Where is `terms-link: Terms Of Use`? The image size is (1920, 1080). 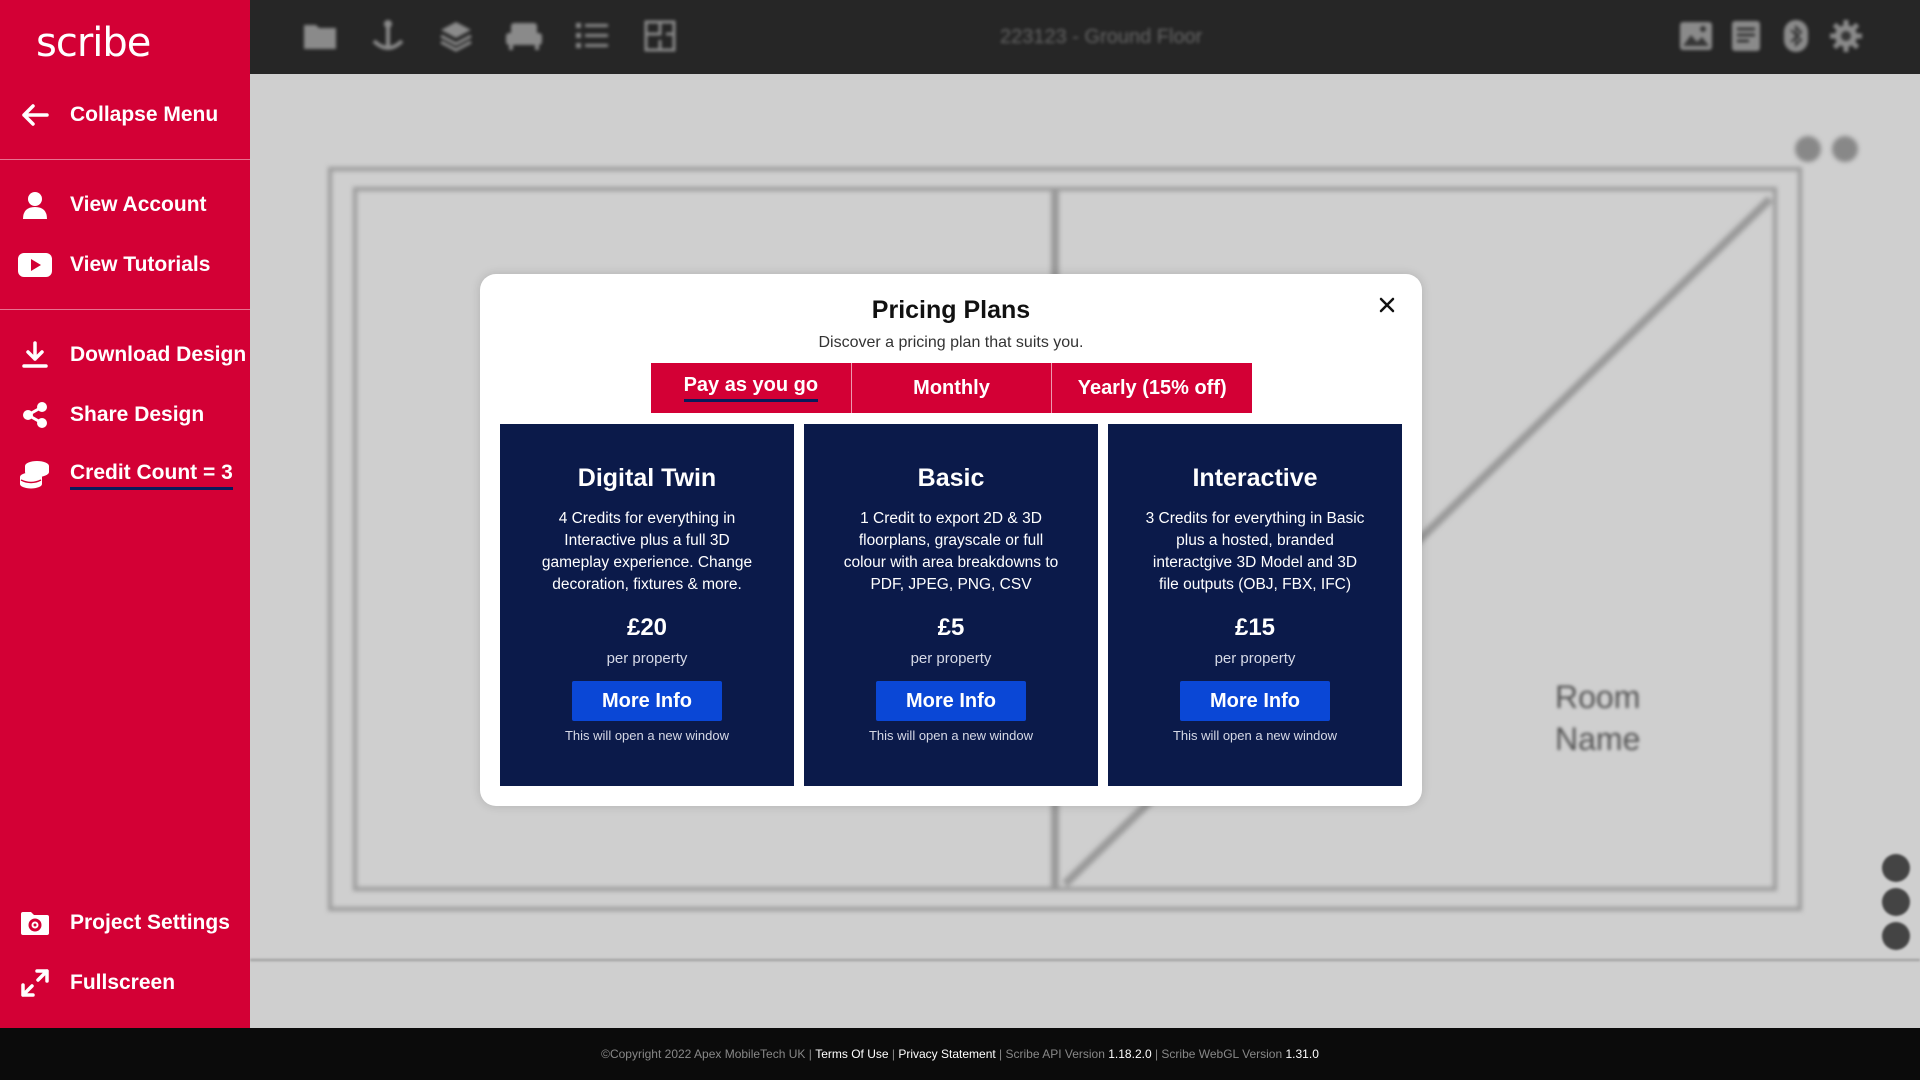 terms-link: Terms Of Use is located at coordinates (851, 1054).